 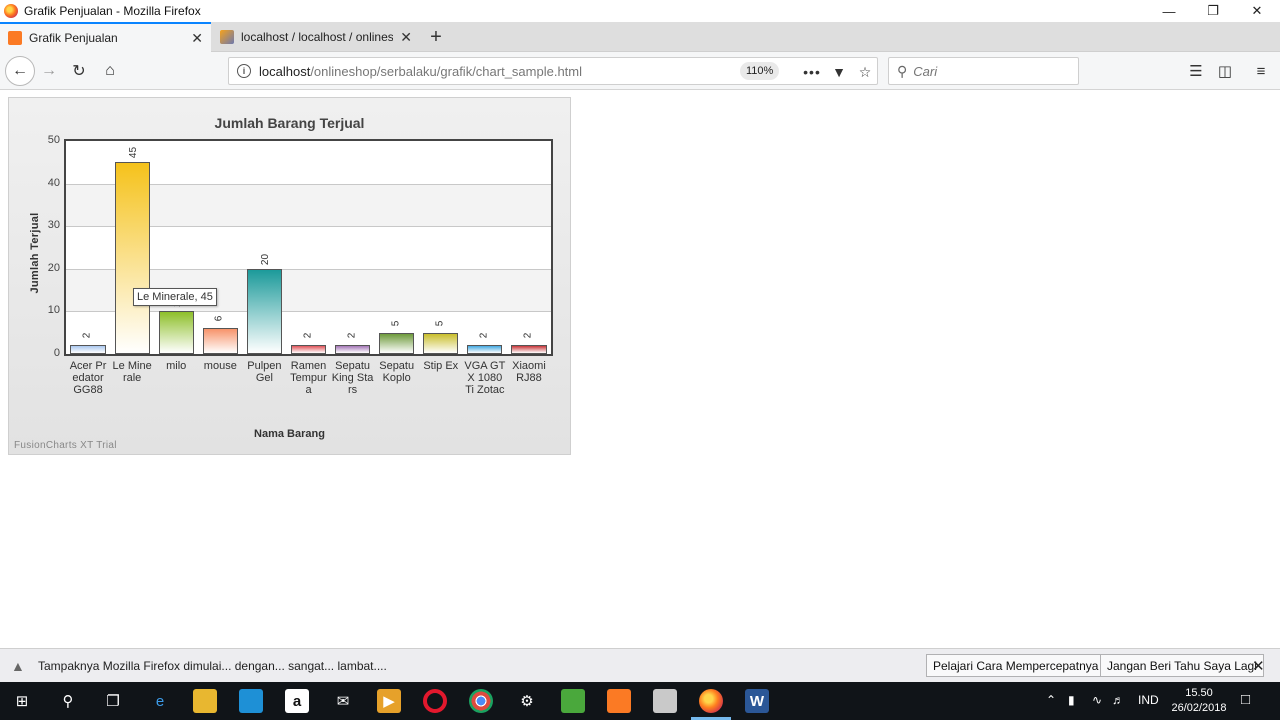 What do you see at coordinates (1196, 71) in the screenshot?
I see `library-icon: ☰` at bounding box center [1196, 71].